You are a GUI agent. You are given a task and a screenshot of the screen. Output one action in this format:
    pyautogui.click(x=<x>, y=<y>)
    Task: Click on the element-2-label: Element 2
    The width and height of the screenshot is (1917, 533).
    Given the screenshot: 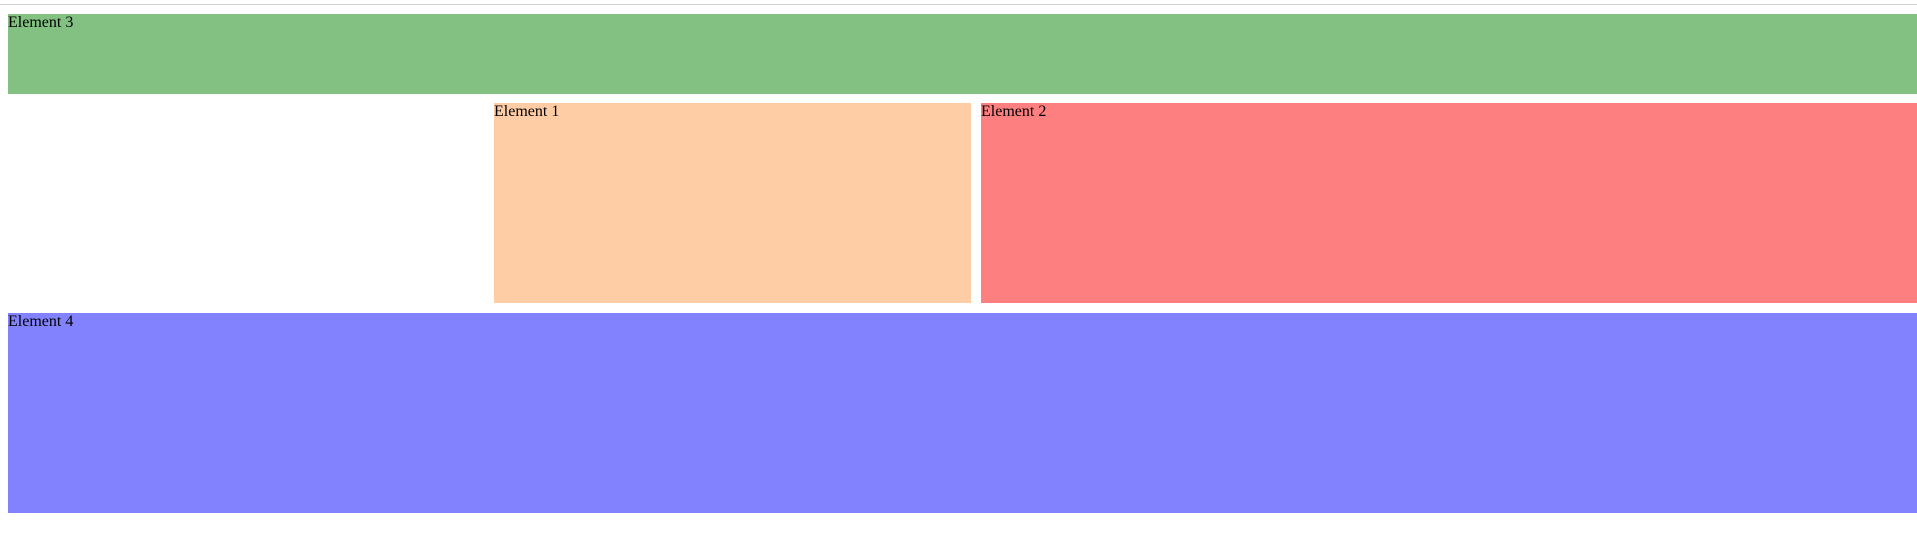 What is the action you would take?
    pyautogui.click(x=1014, y=111)
    